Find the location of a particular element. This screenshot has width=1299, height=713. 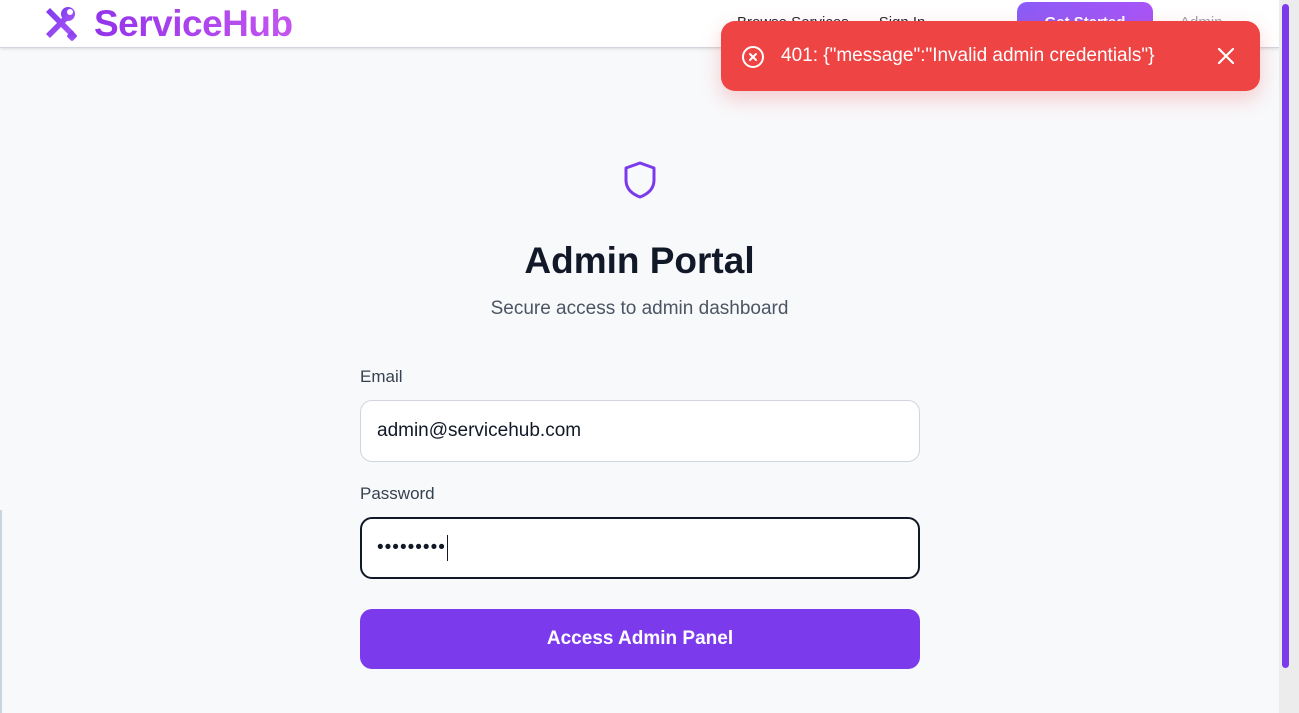

email-field: admin@servicehub.com is located at coordinates (640, 431).